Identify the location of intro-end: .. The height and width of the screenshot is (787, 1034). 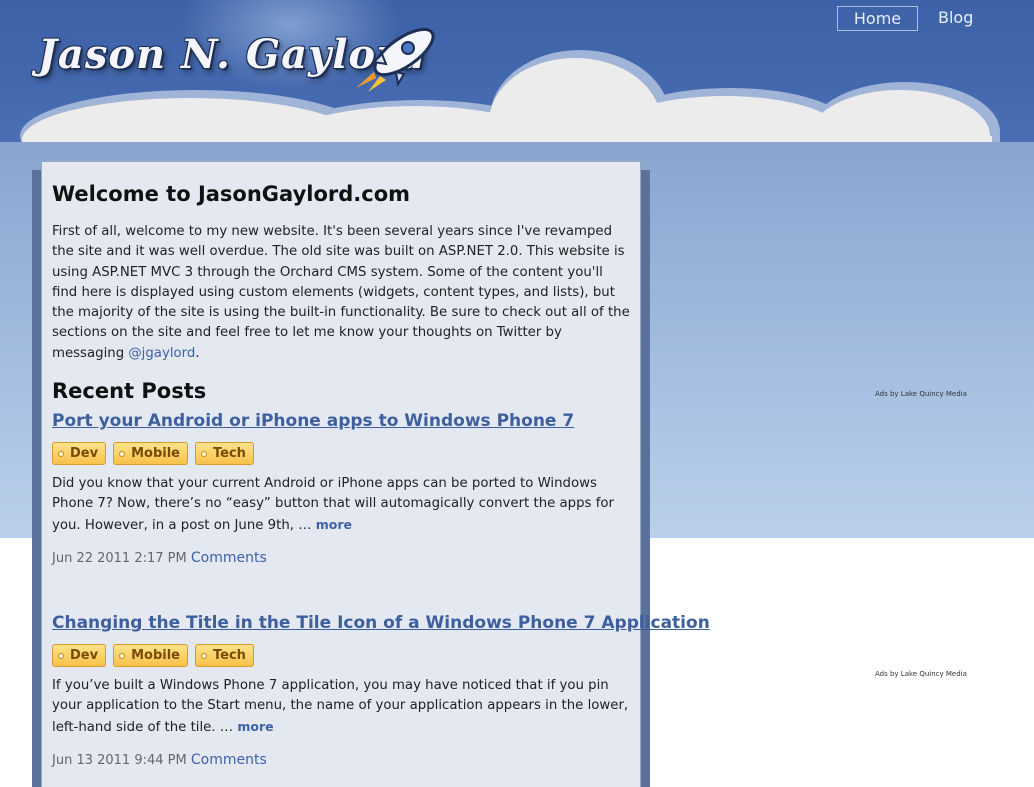
(197, 353).